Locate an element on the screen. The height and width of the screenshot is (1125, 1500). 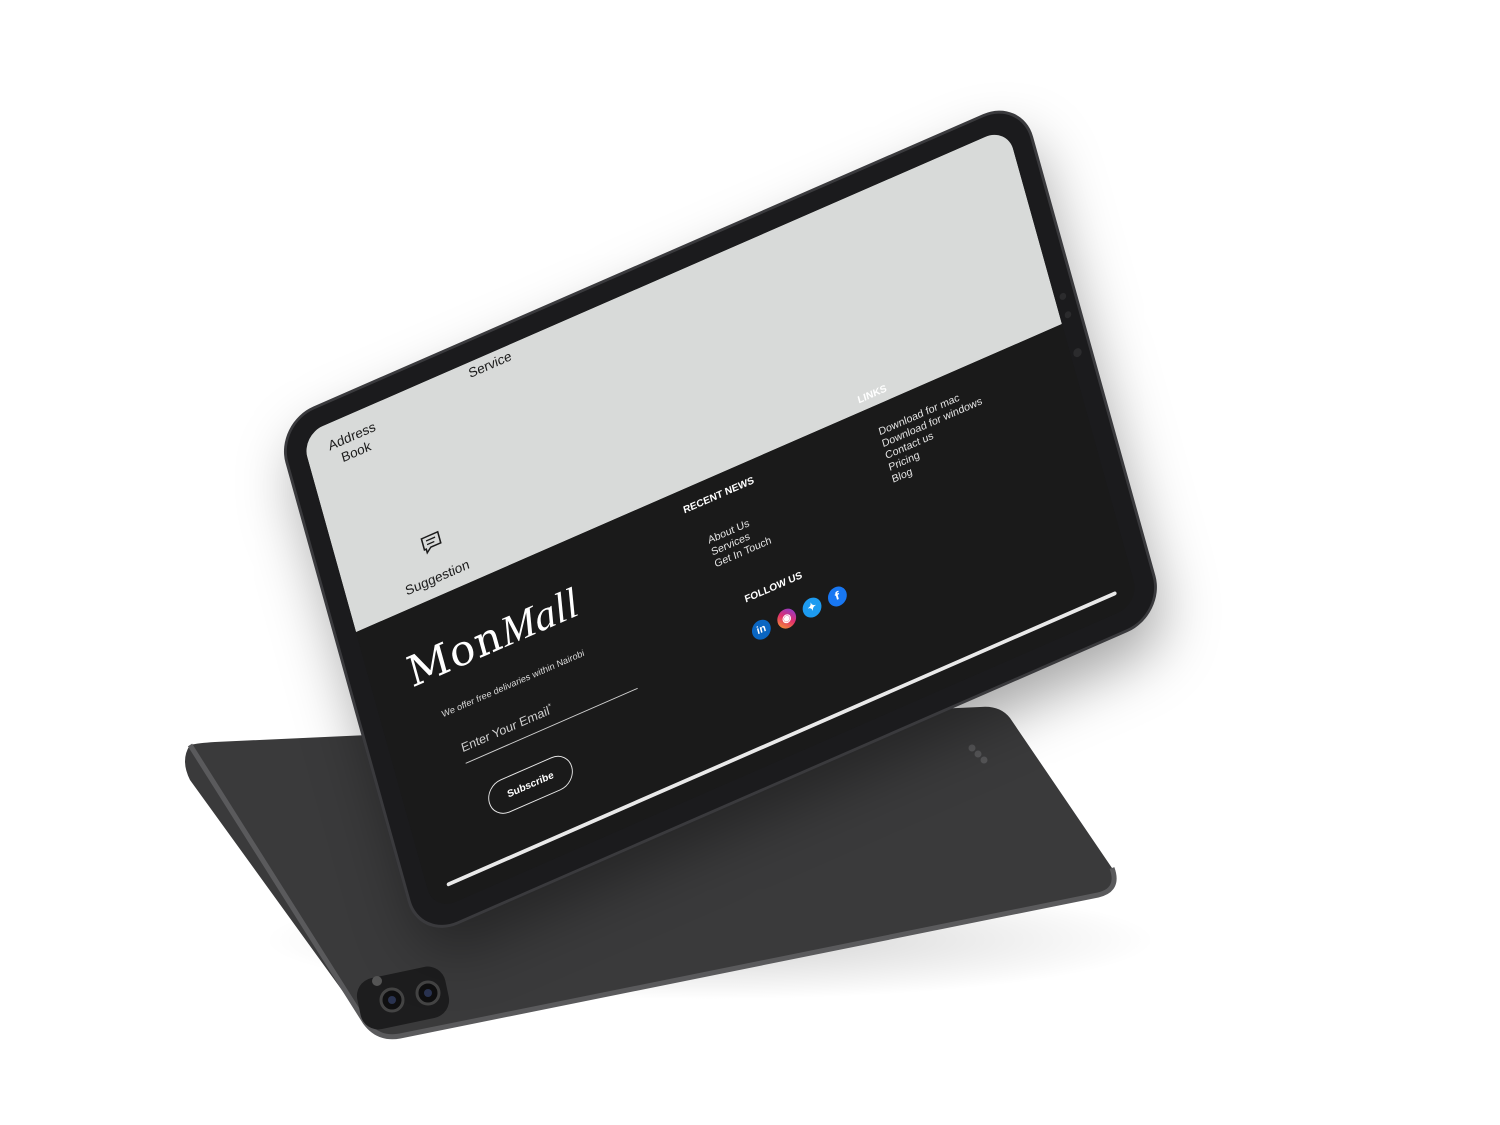
linkedin-icon: in is located at coordinates (761, 629).